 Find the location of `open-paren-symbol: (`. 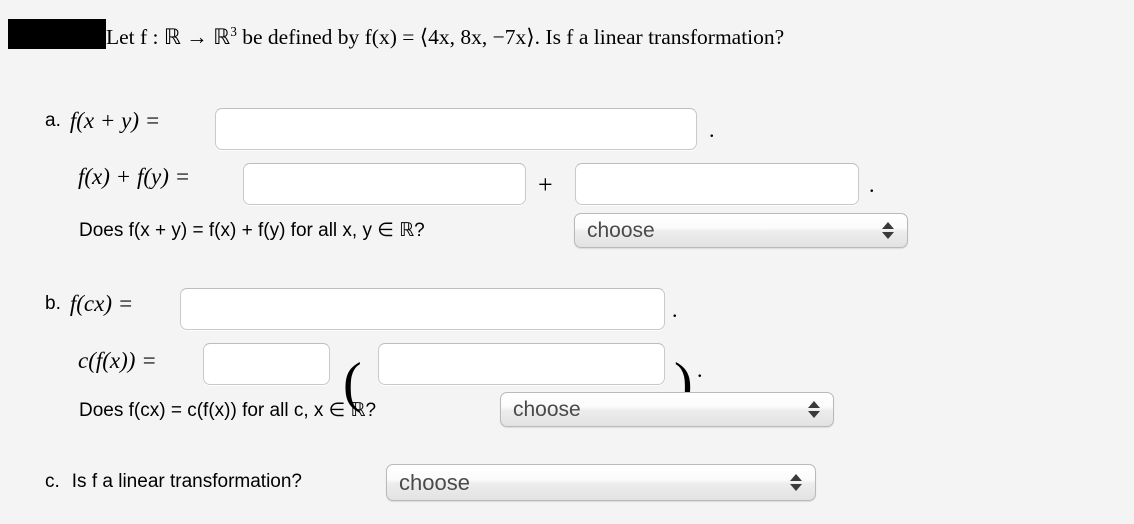

open-paren-symbol: ( is located at coordinates (352, 383).